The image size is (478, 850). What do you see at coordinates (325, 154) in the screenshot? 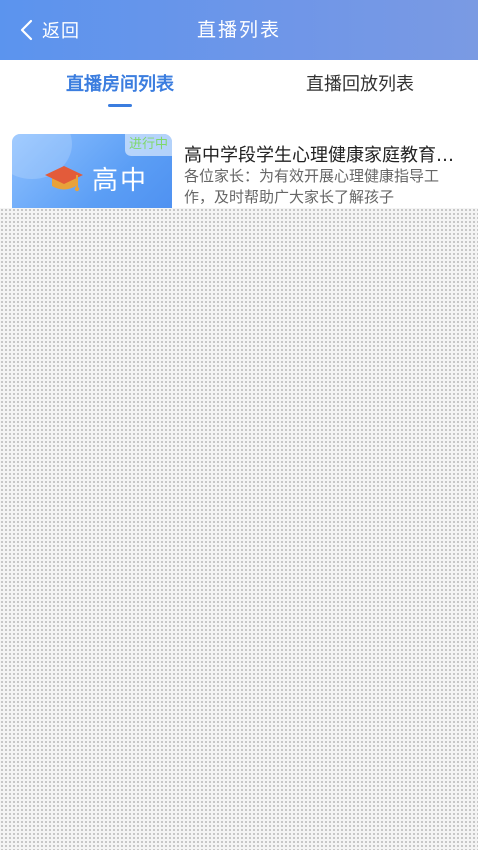
I see `live-room-title: 高中学段学生心理健康家庭教育指导直播` at bounding box center [325, 154].